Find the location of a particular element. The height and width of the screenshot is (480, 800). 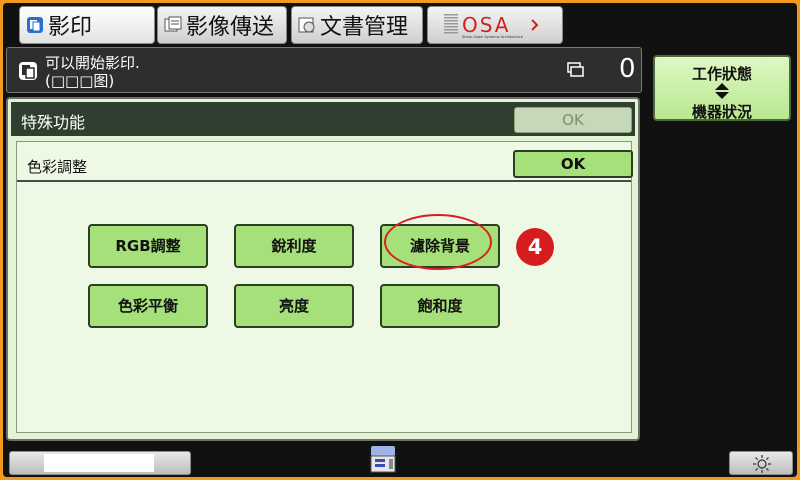

suppress-background-button: 濾除背景 is located at coordinates (440, 246).